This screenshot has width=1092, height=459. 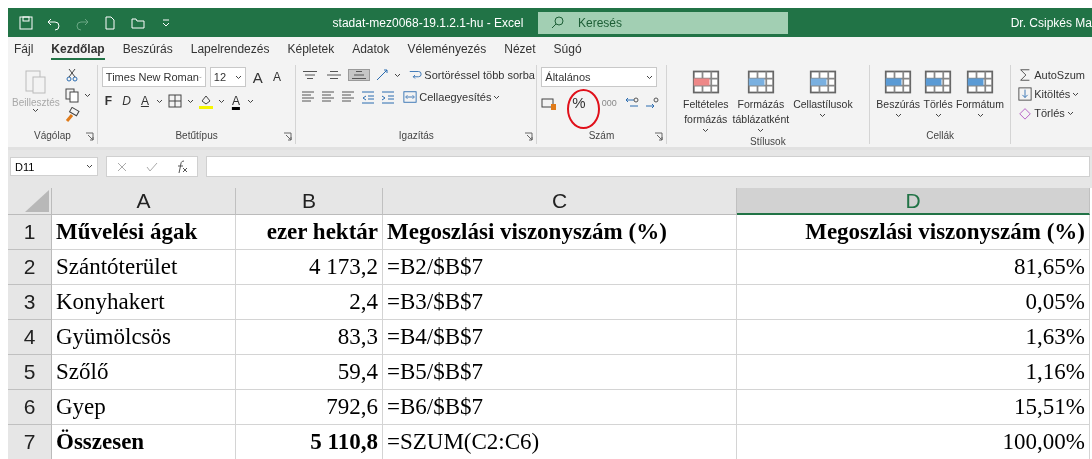 I want to click on cell-styles-button: Cellastílusok, so click(x=823, y=100).